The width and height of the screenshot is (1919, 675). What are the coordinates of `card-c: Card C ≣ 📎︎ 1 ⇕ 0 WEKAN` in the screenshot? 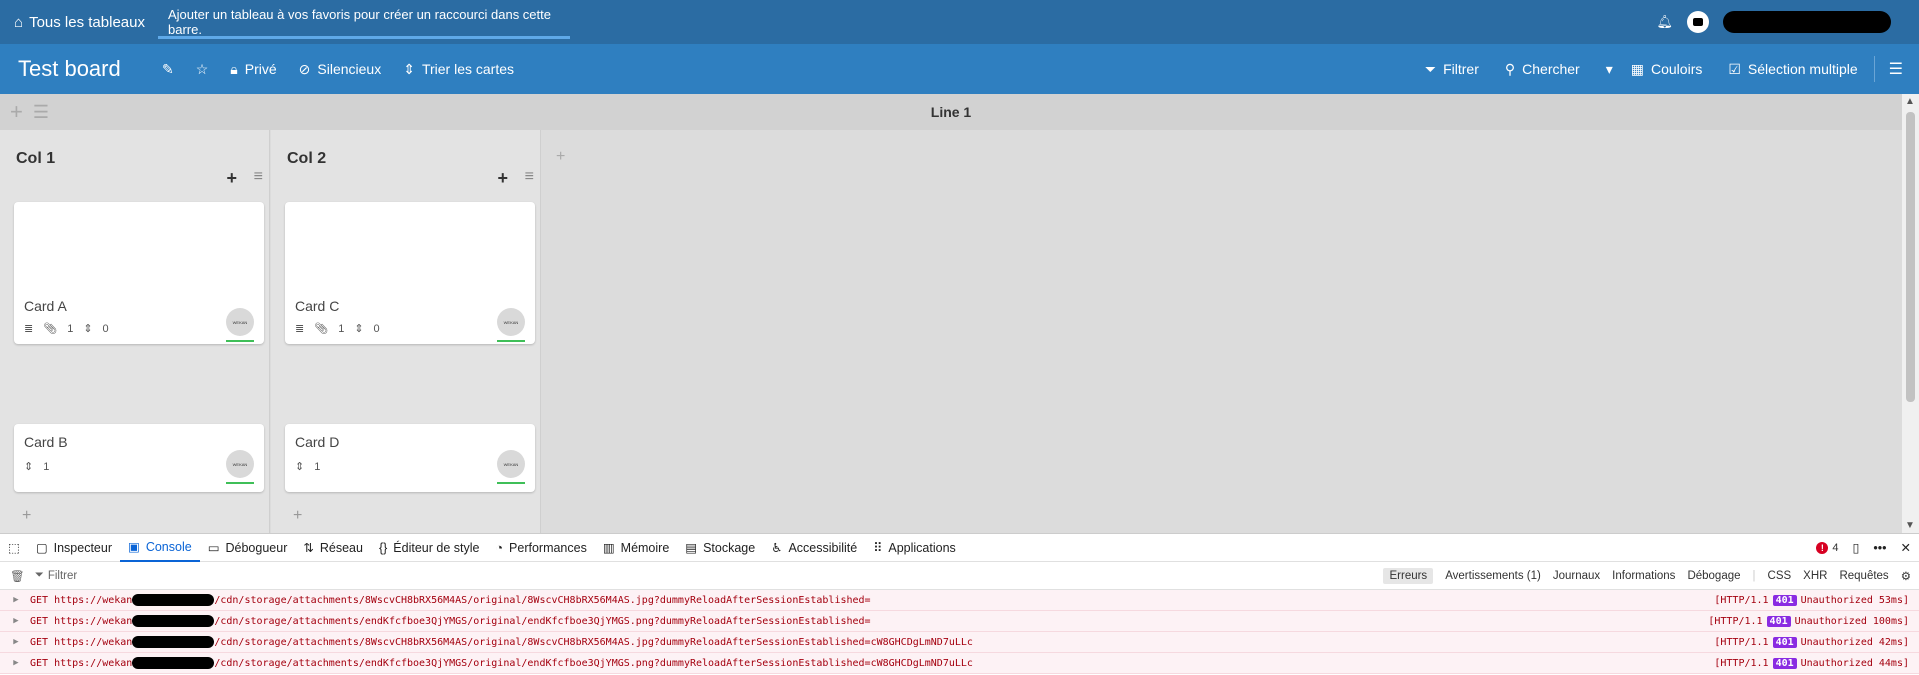 It's located at (410, 273).